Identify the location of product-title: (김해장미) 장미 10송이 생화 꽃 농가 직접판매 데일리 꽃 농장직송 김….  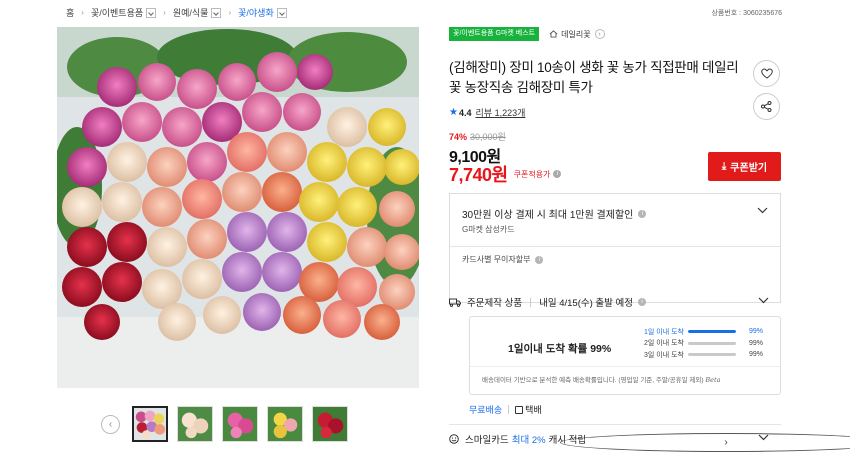
(594, 77).